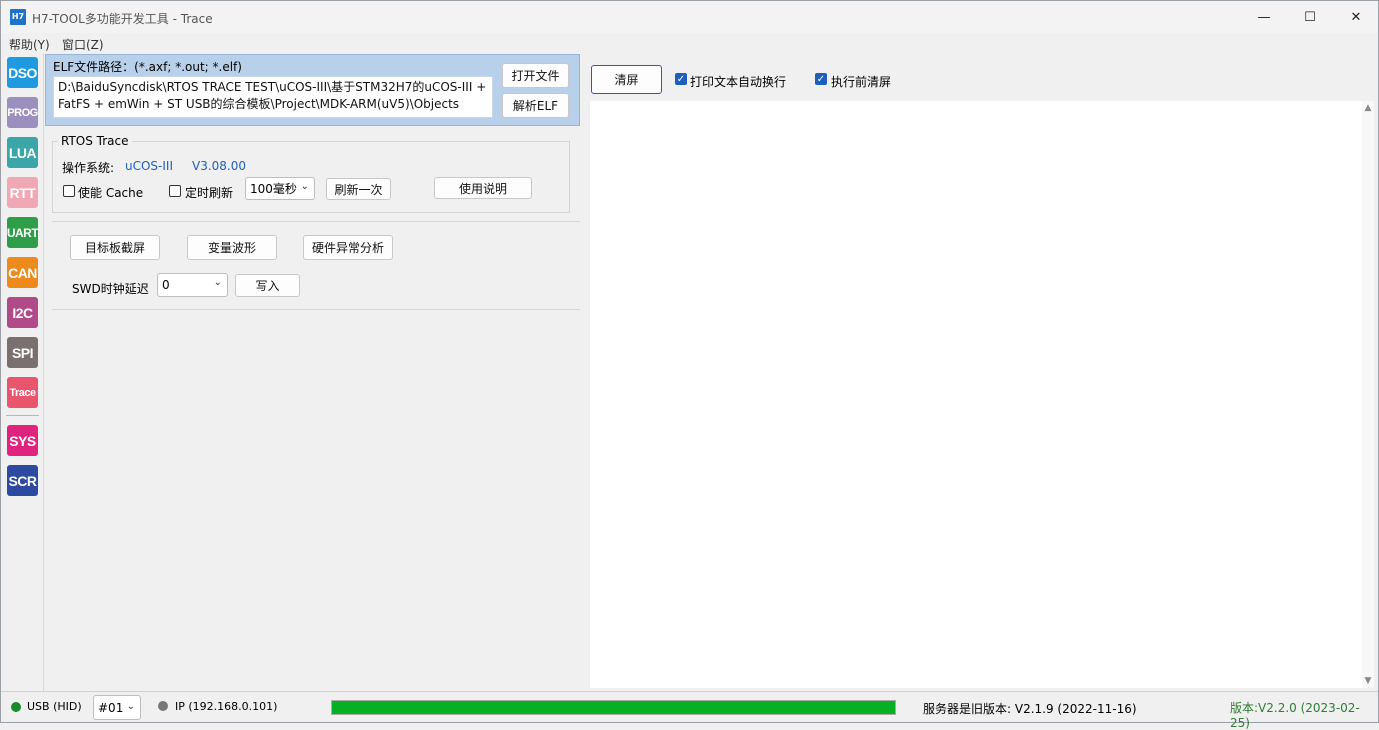 The height and width of the screenshot is (730, 1379). Describe the element at coordinates (1030, 709) in the screenshot. I see `server-version-label: 服务器是旧版本: V2.1.9 (2022-11-16)` at that location.